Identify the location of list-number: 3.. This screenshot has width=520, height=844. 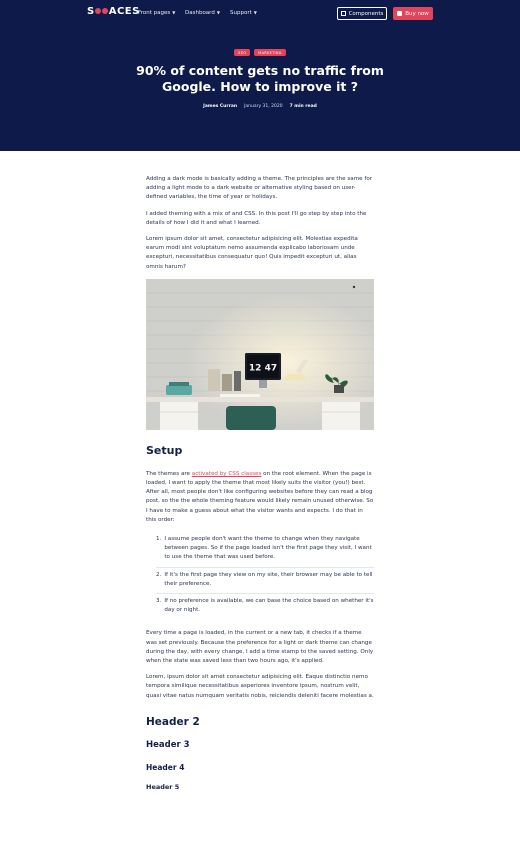
(159, 601).